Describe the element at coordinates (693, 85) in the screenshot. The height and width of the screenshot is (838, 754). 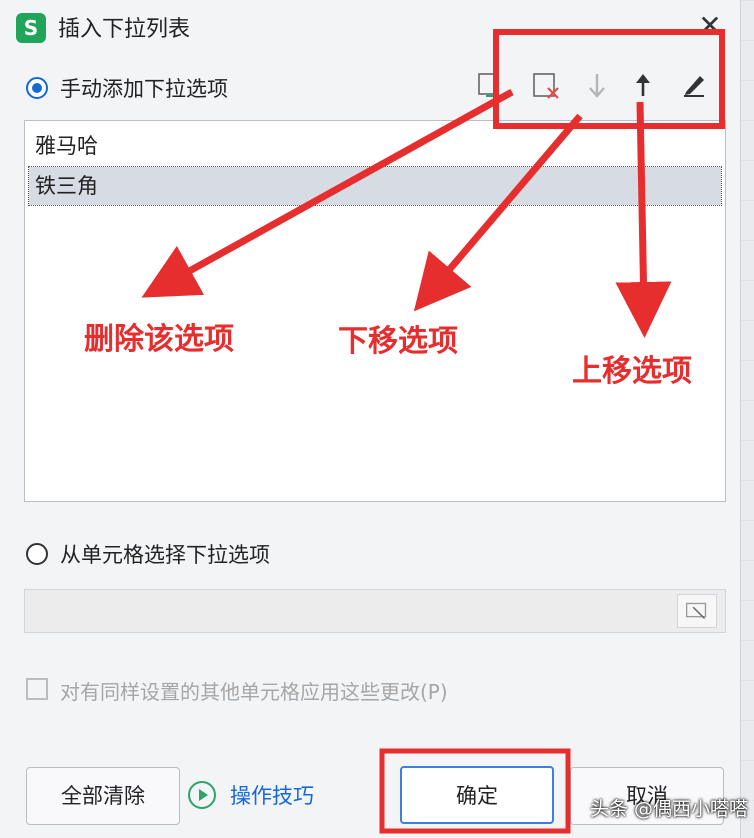
I see `edit-icon` at that location.